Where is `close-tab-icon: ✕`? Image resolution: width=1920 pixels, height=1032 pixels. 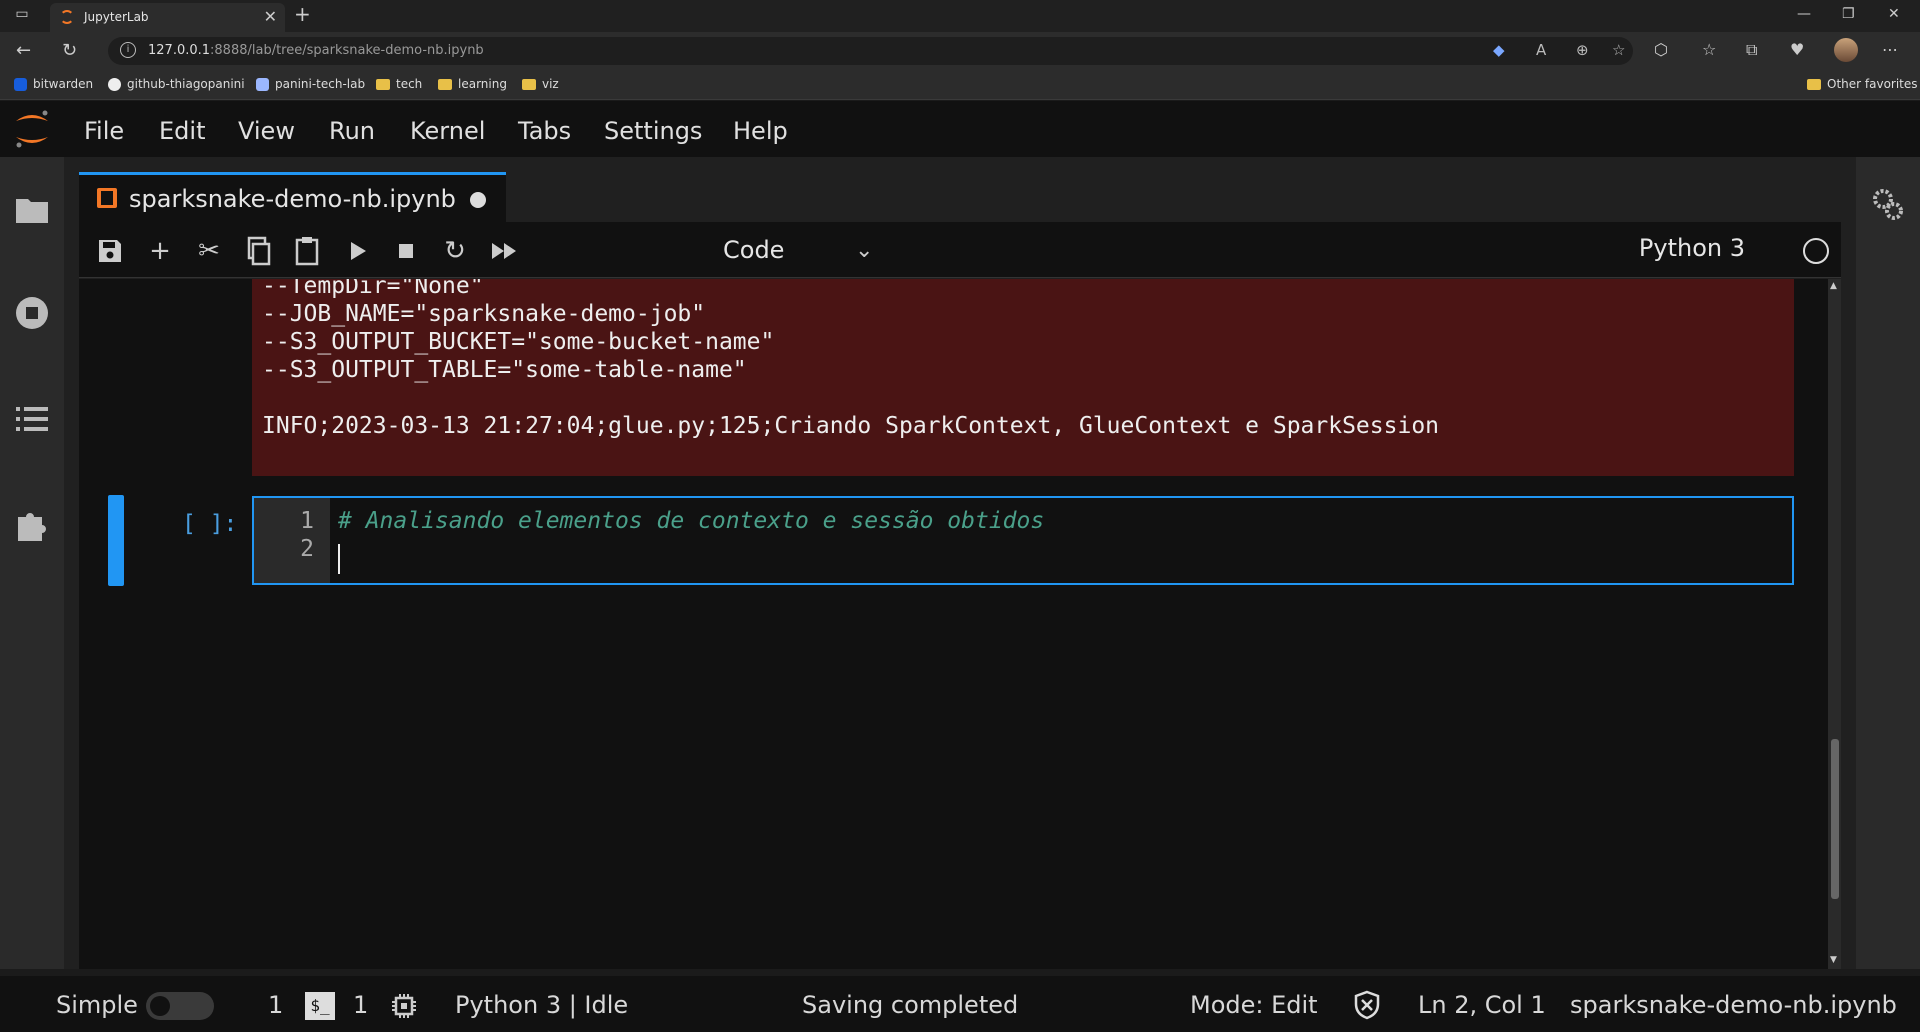
close-tab-icon: ✕ is located at coordinates (270, 16).